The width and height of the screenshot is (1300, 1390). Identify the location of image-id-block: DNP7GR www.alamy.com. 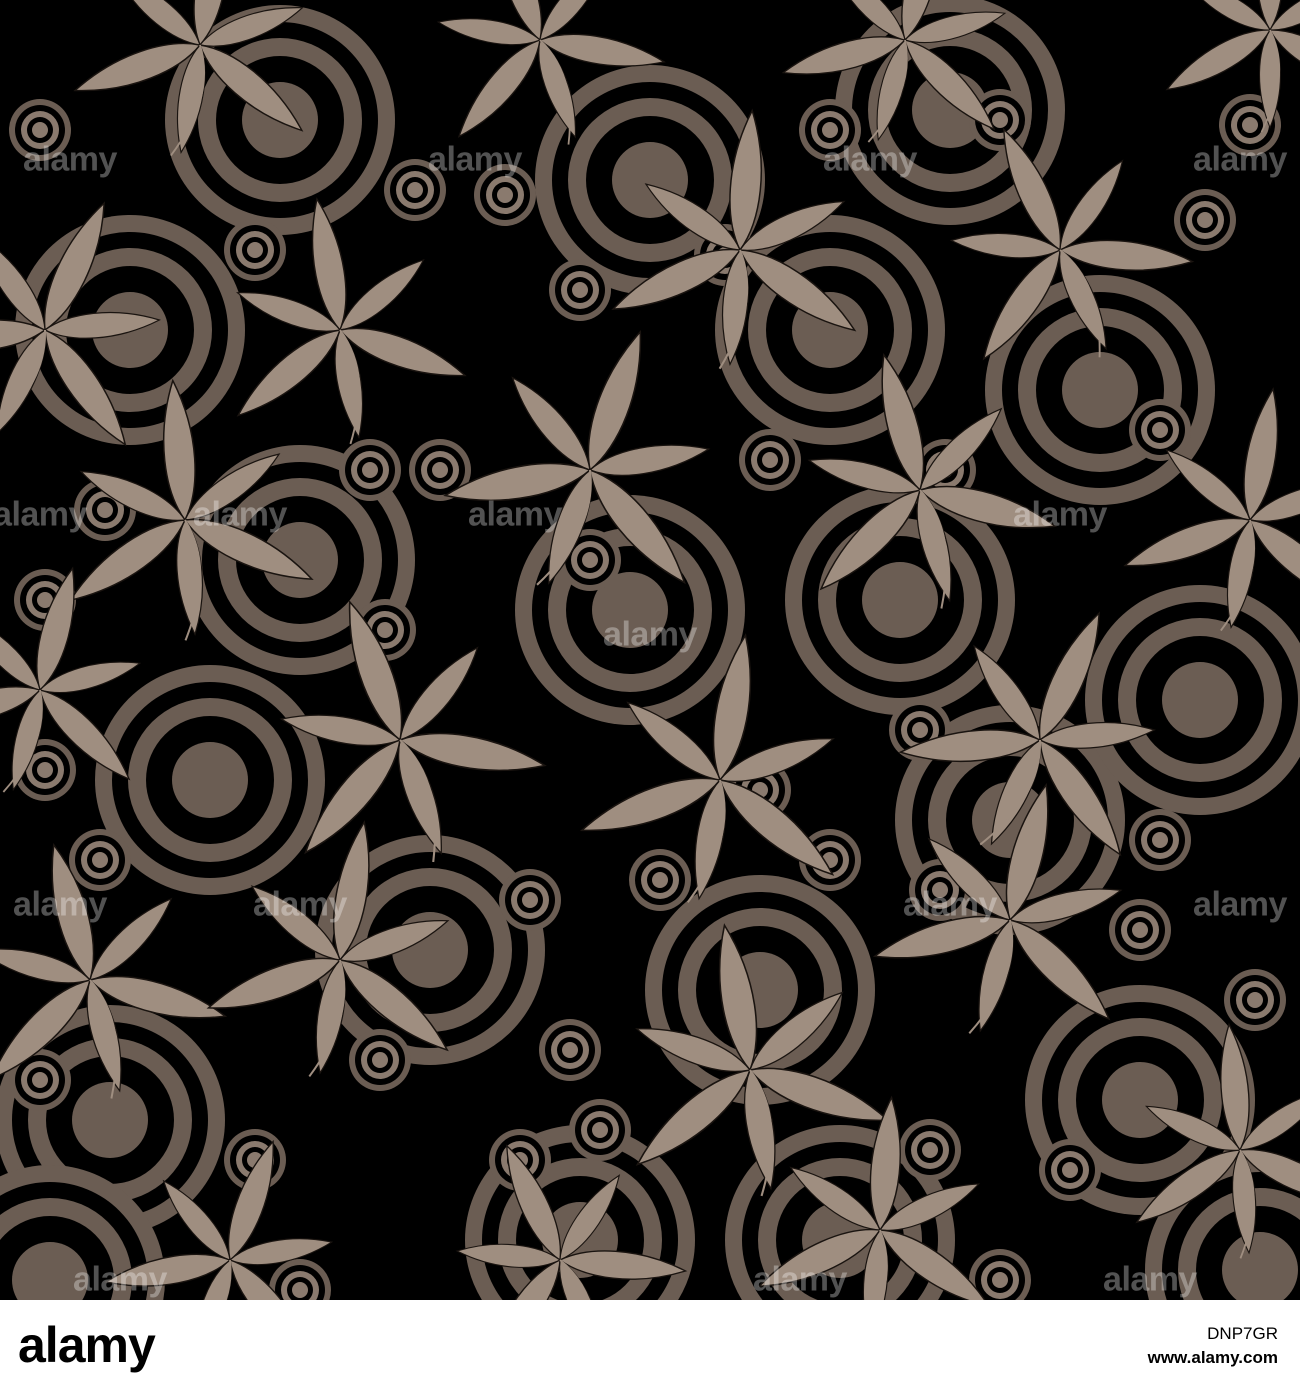
(1213, 1346).